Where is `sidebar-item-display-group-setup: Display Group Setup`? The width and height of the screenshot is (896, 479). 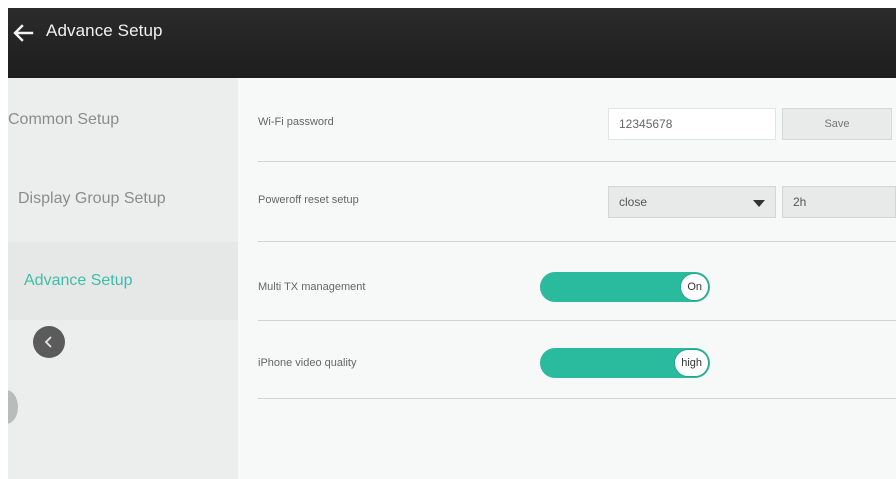 sidebar-item-display-group-setup: Display Group Setup is located at coordinates (123, 199).